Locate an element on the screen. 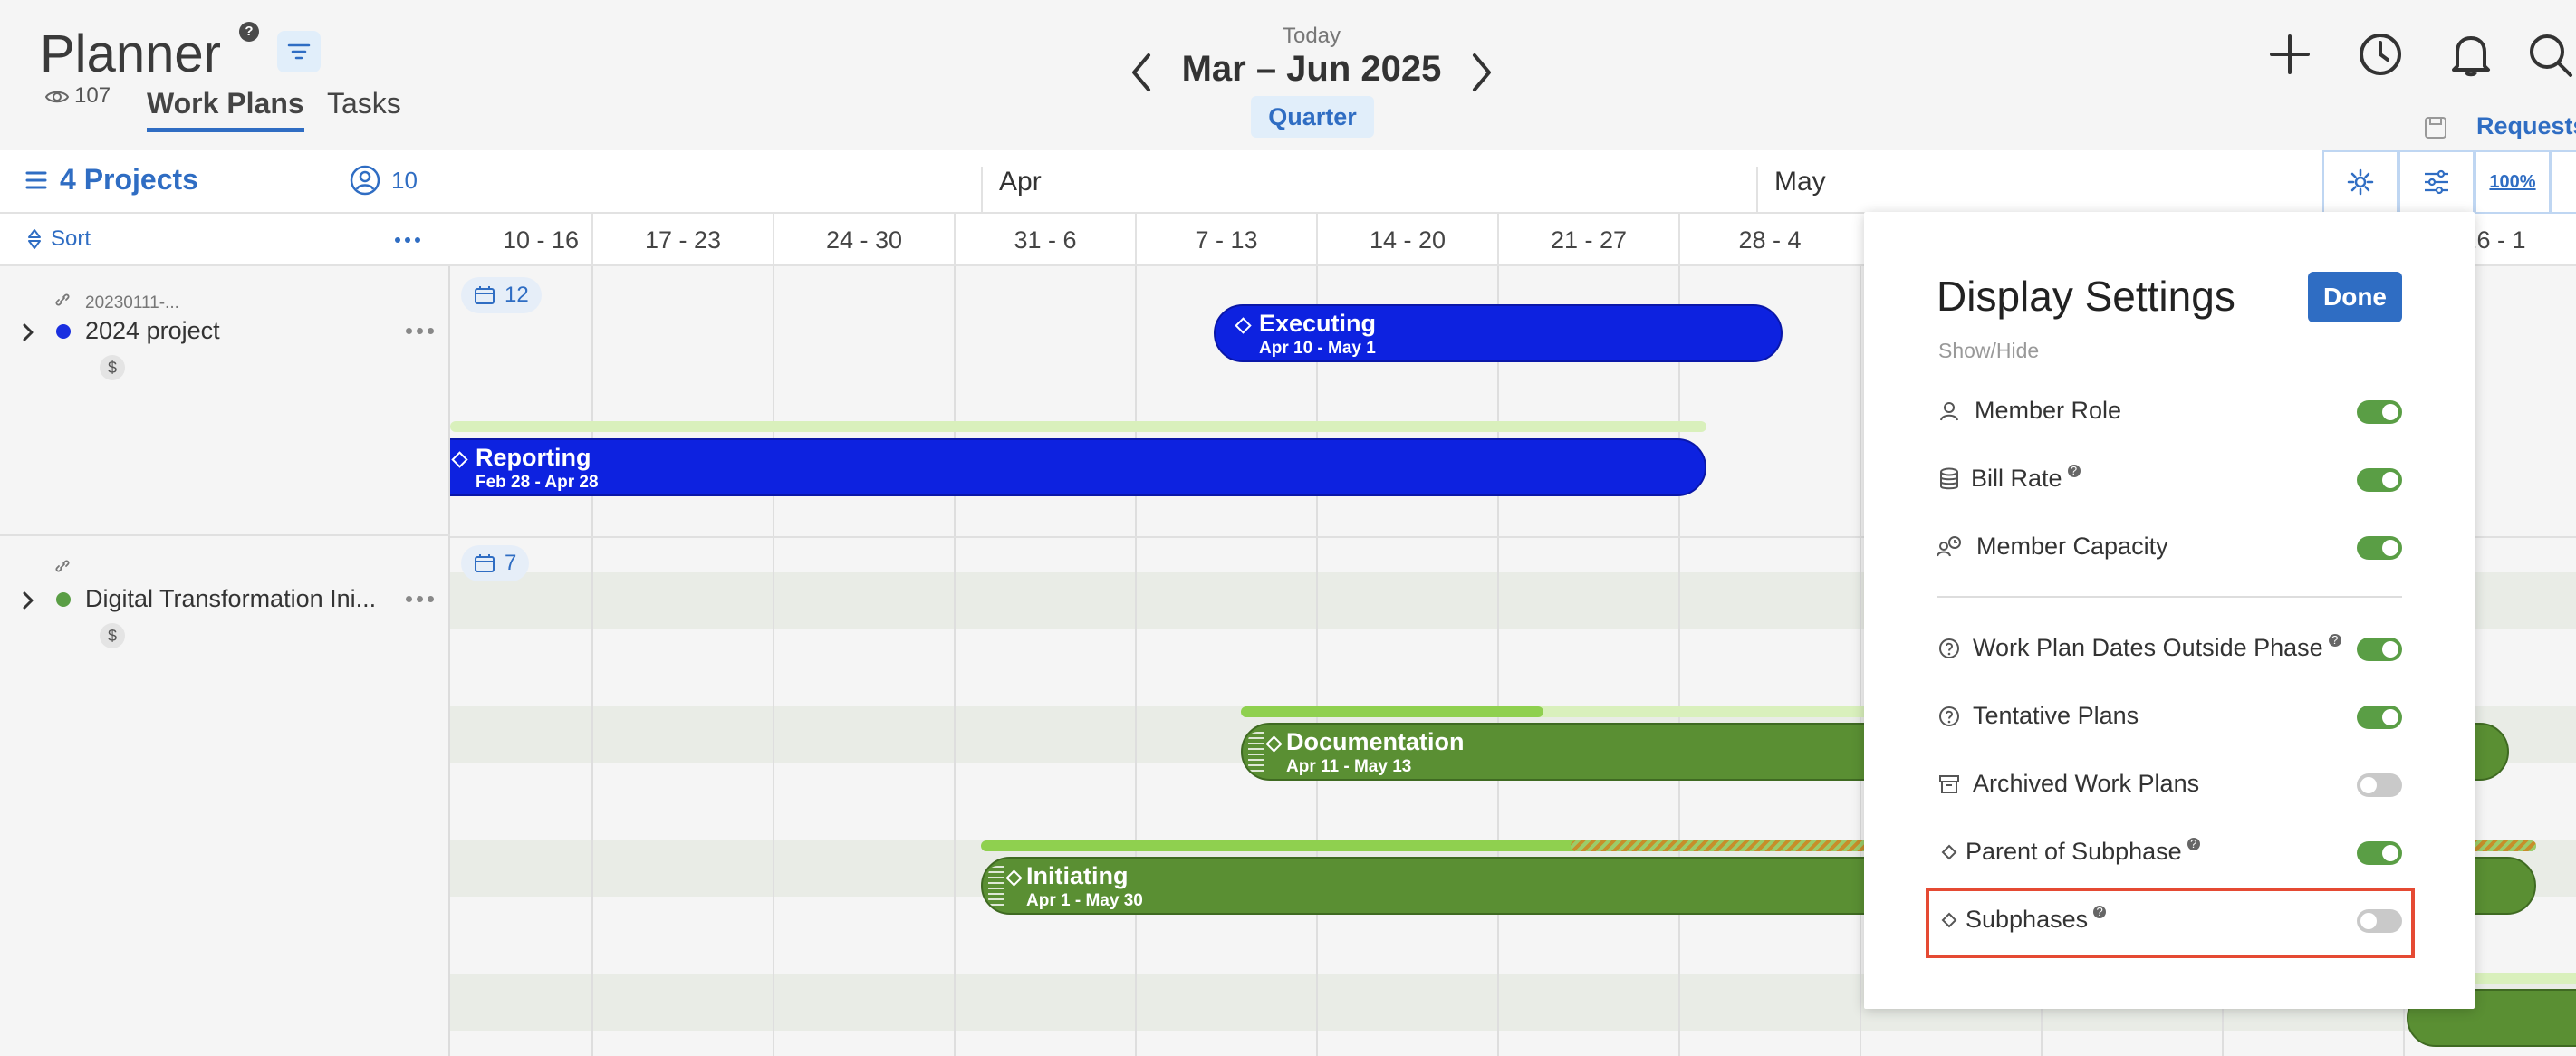  setting-label: Member Role is located at coordinates (2048, 410).